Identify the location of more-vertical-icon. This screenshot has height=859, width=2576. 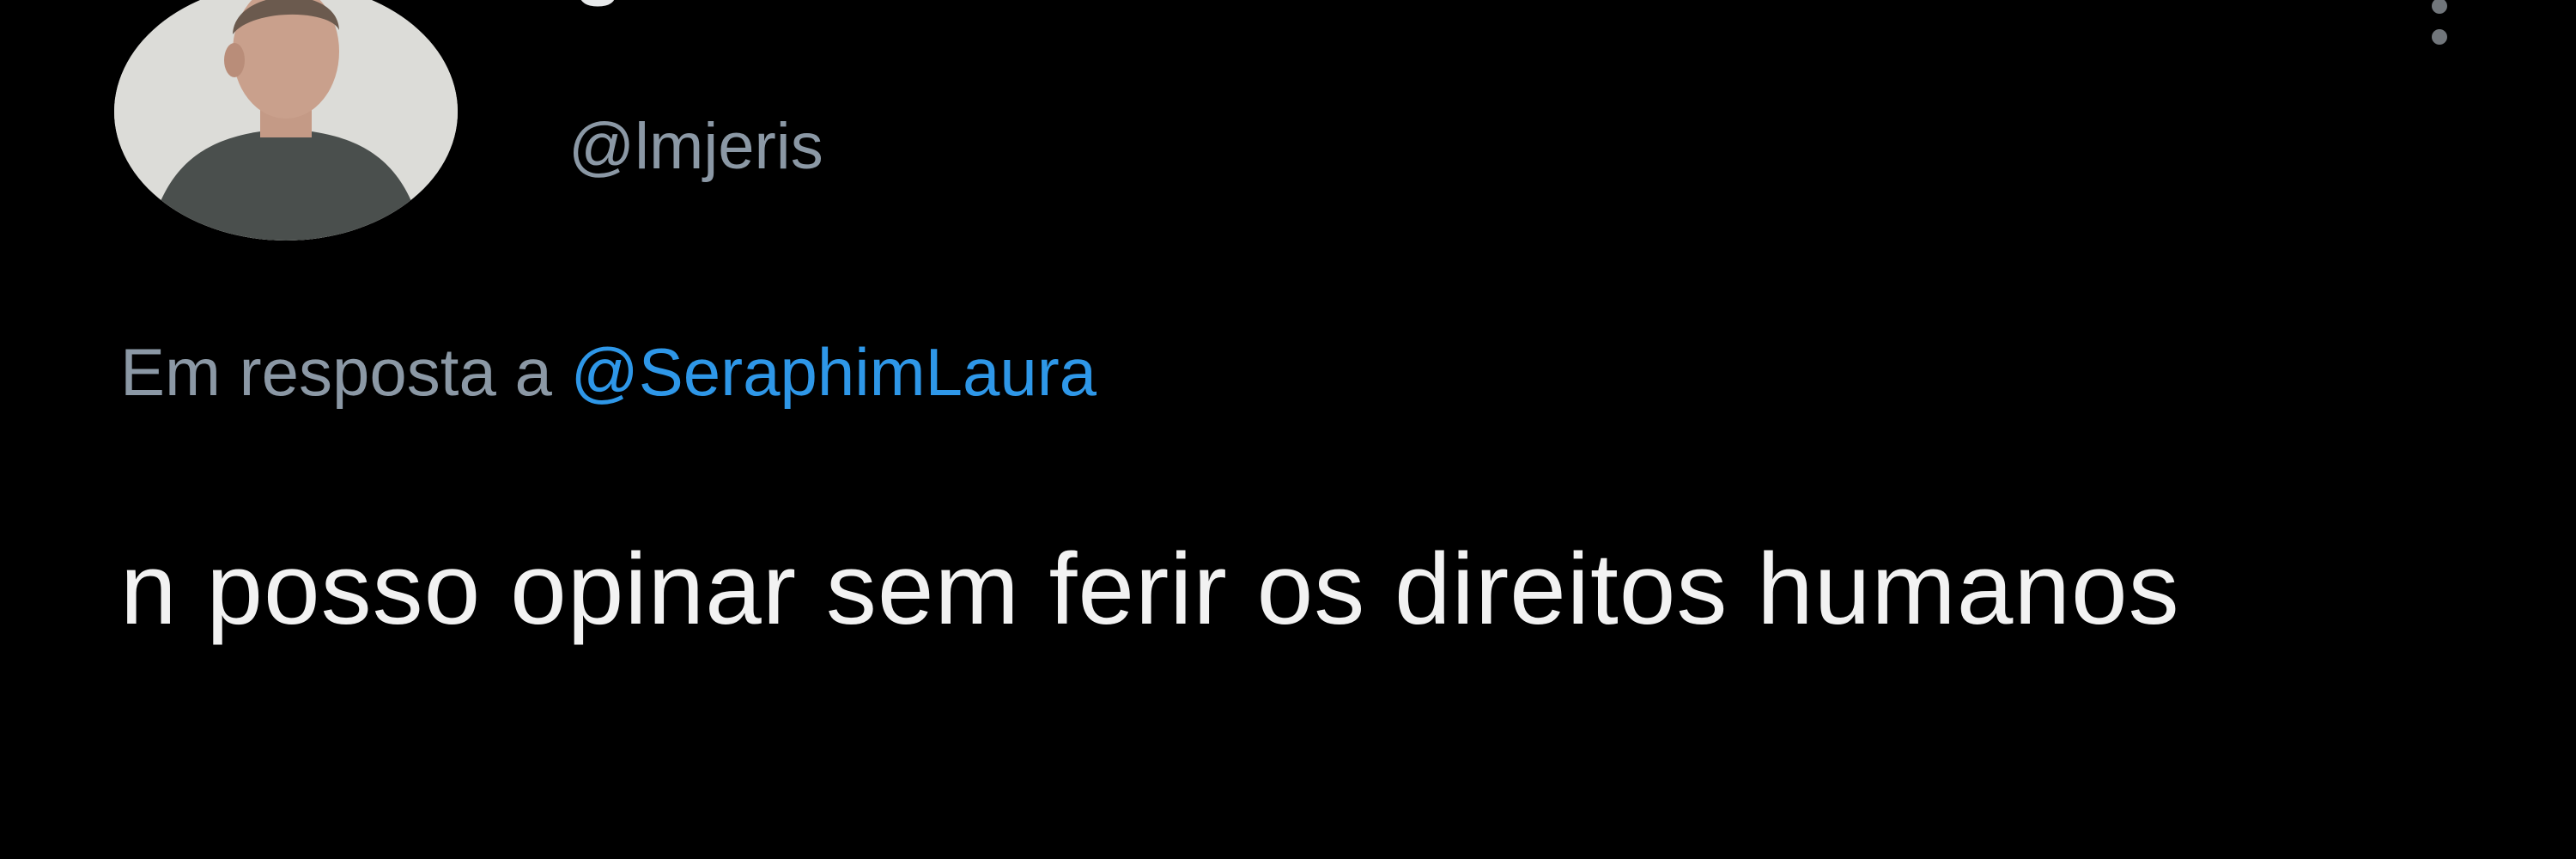
(2438, 38).